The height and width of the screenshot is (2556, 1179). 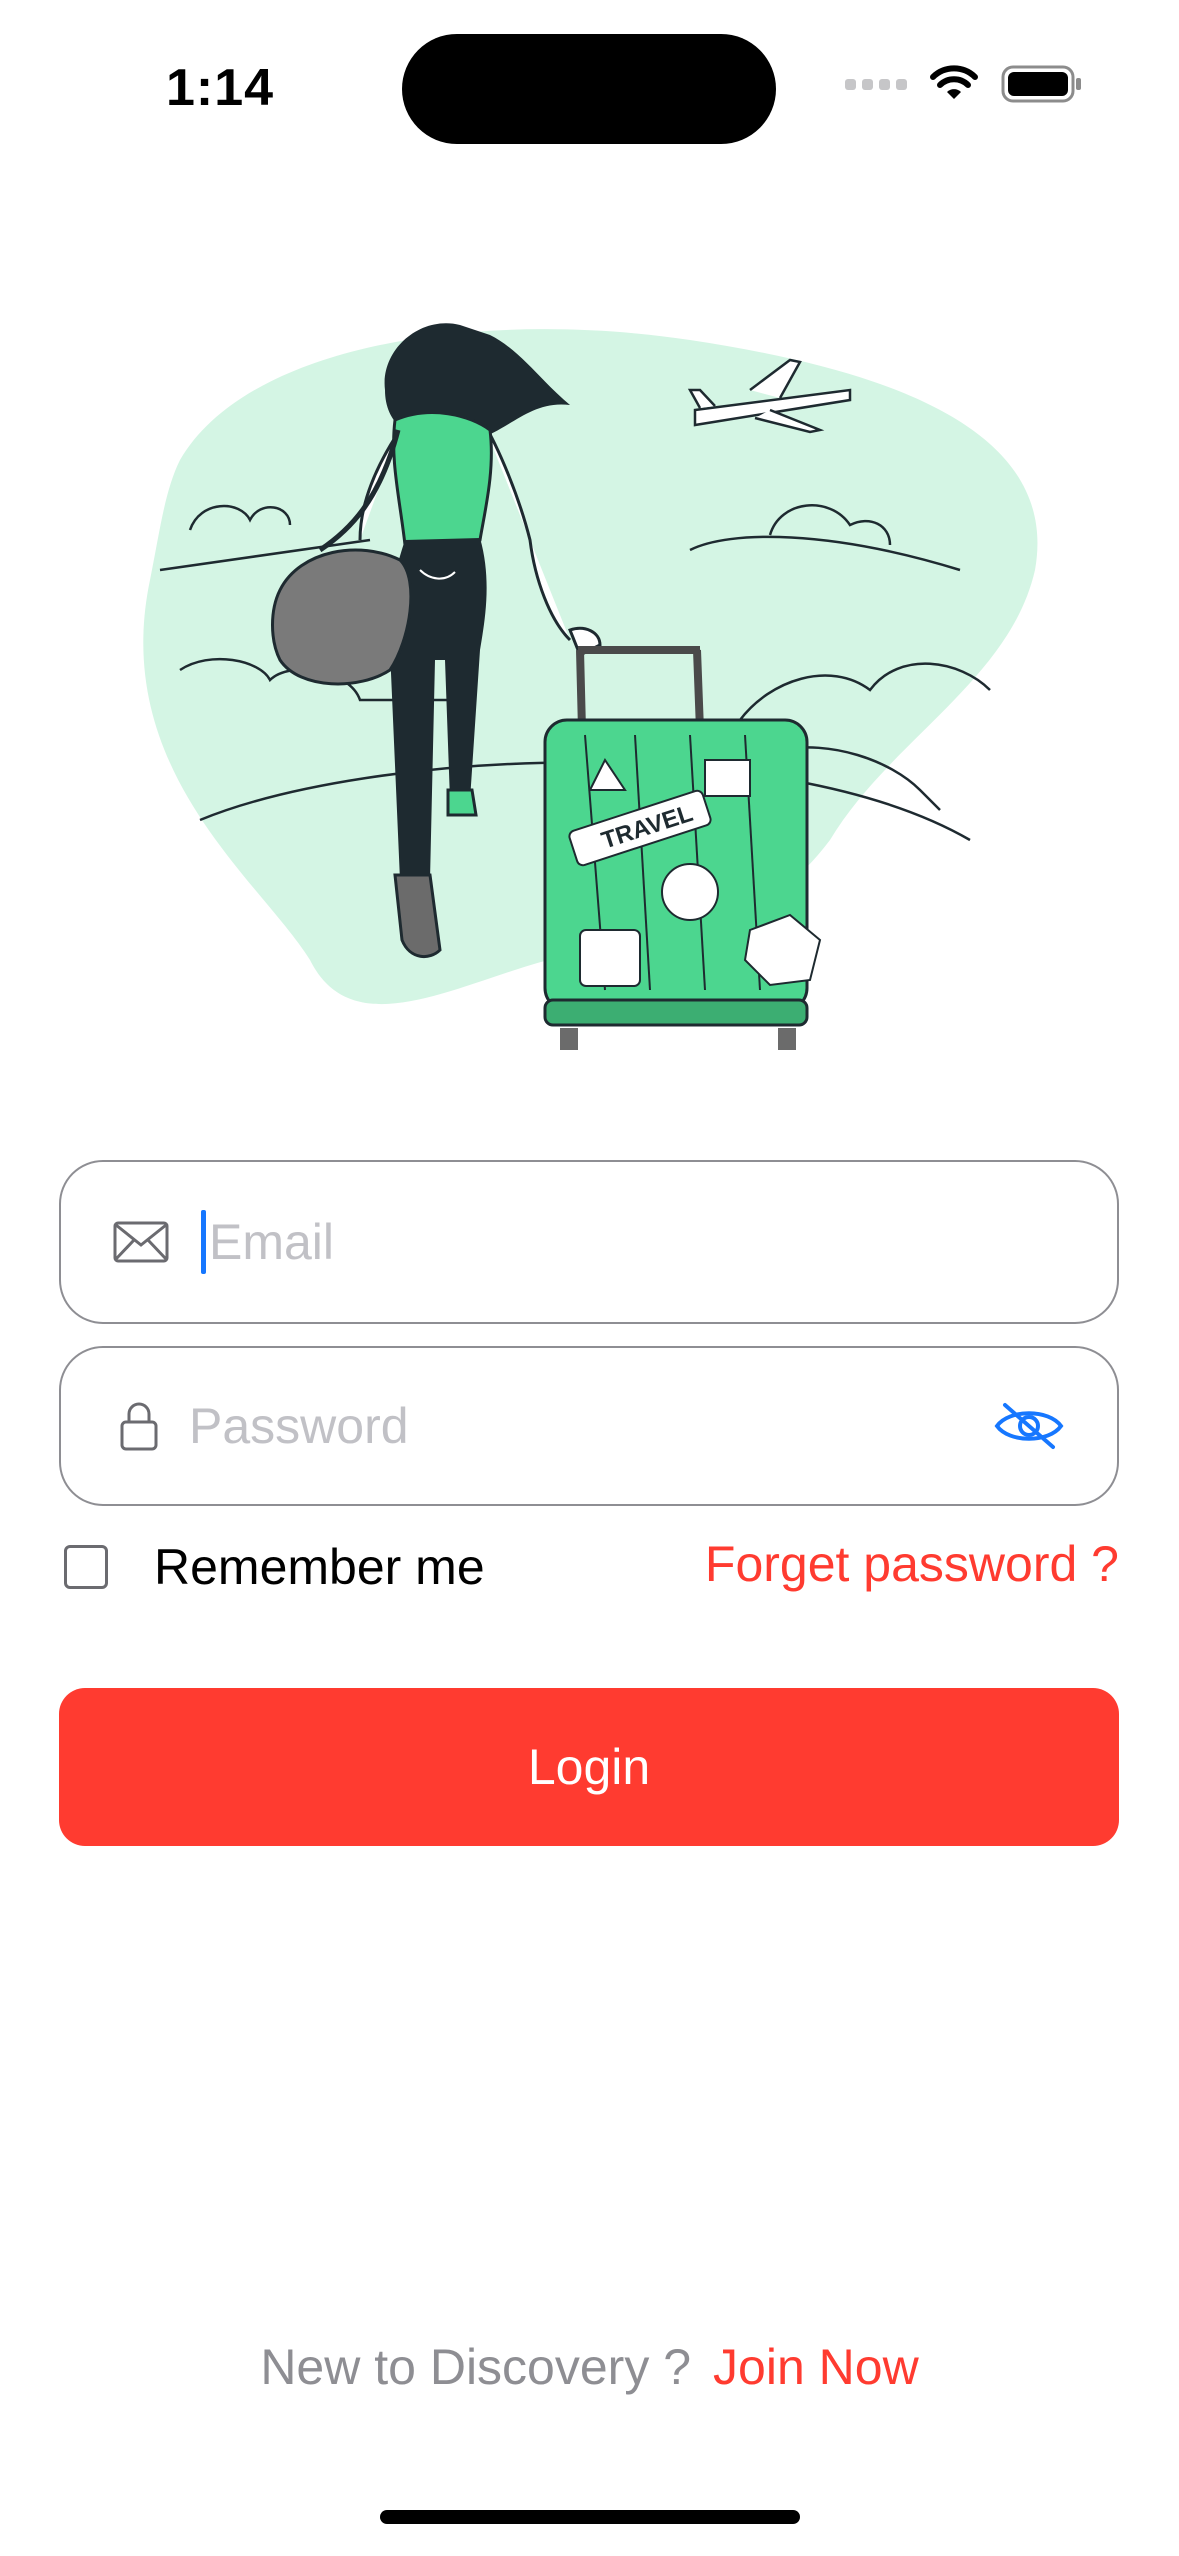 I want to click on signup-prompt: New to Discovery ? Join Now, so click(x=589, y=2367).